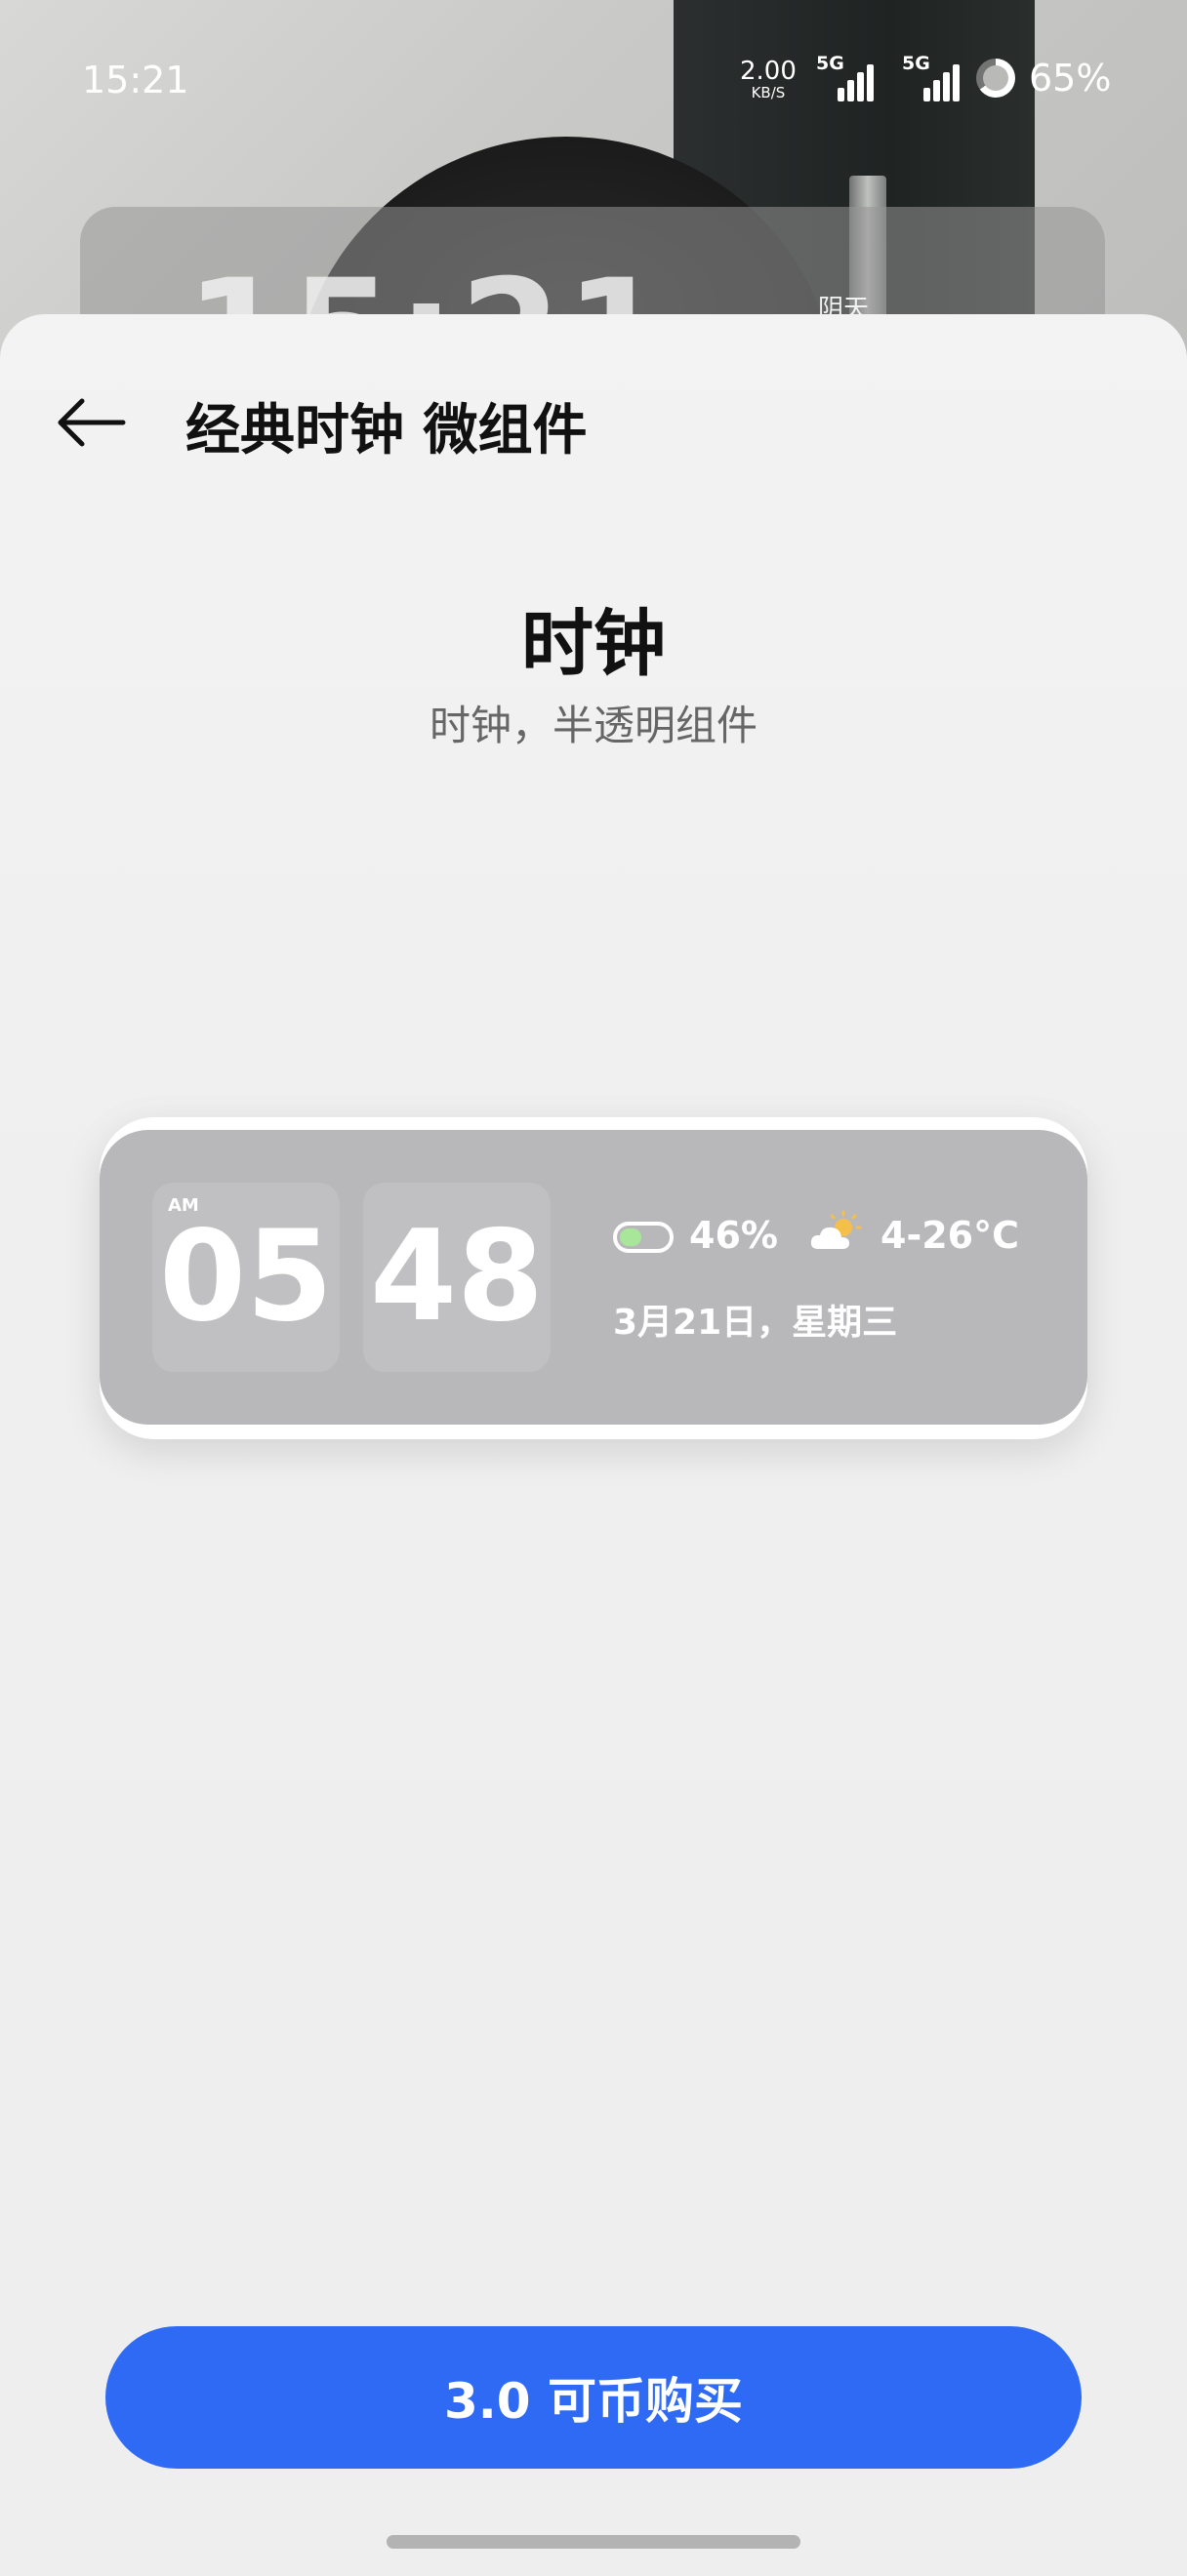 Image resolution: width=1187 pixels, height=2576 pixels. I want to click on status-time: 15:21, so click(135, 80).